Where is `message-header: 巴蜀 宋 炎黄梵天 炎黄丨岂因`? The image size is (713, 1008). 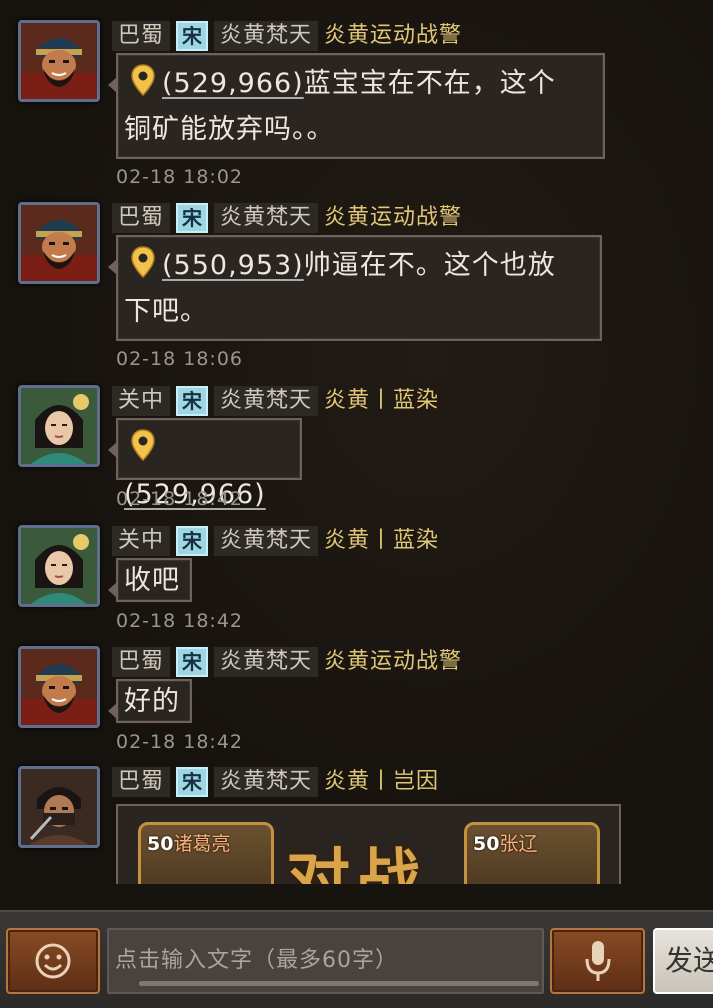
message-header: 巴蜀 宋 炎黄梵天 炎黄丨岂因 is located at coordinates (275, 782).